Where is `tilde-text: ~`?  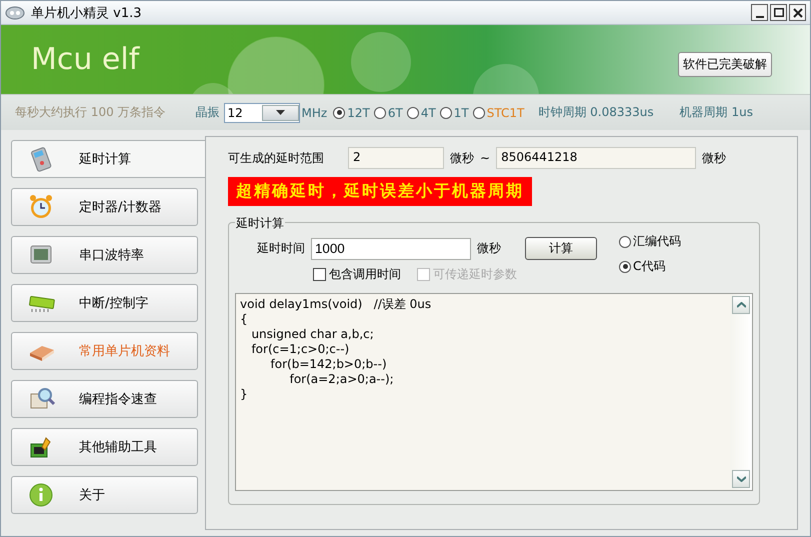 tilde-text: ~ is located at coordinates (485, 158).